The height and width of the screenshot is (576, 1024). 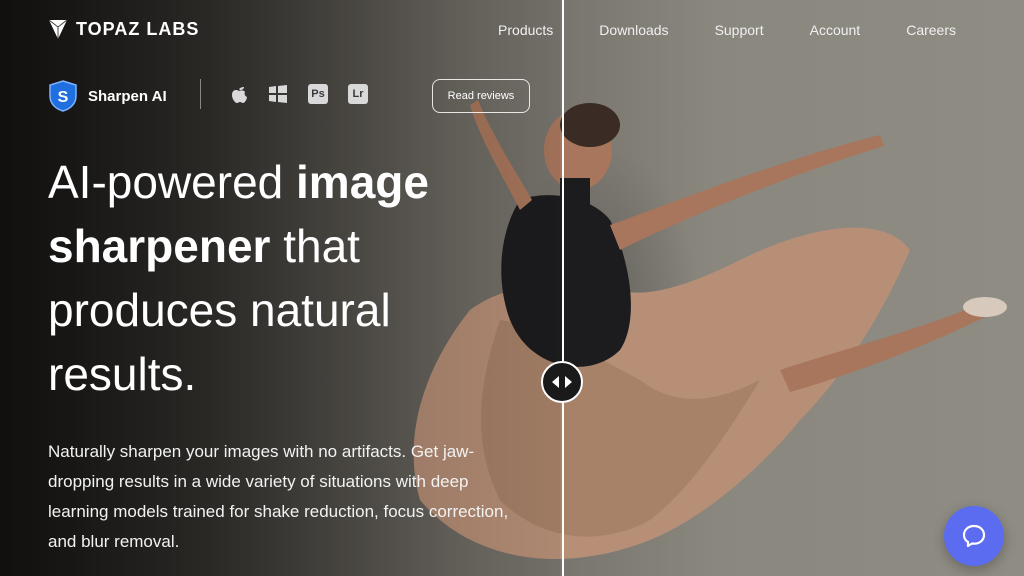 I want to click on hero-part-1: AI-powered, so click(x=172, y=182).